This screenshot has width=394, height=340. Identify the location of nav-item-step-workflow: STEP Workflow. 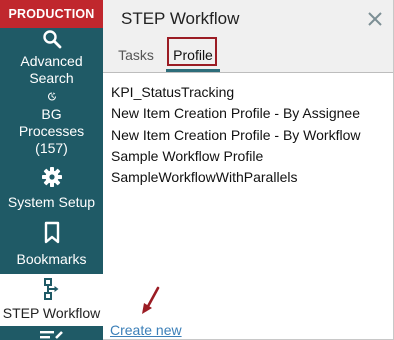
(51, 300).